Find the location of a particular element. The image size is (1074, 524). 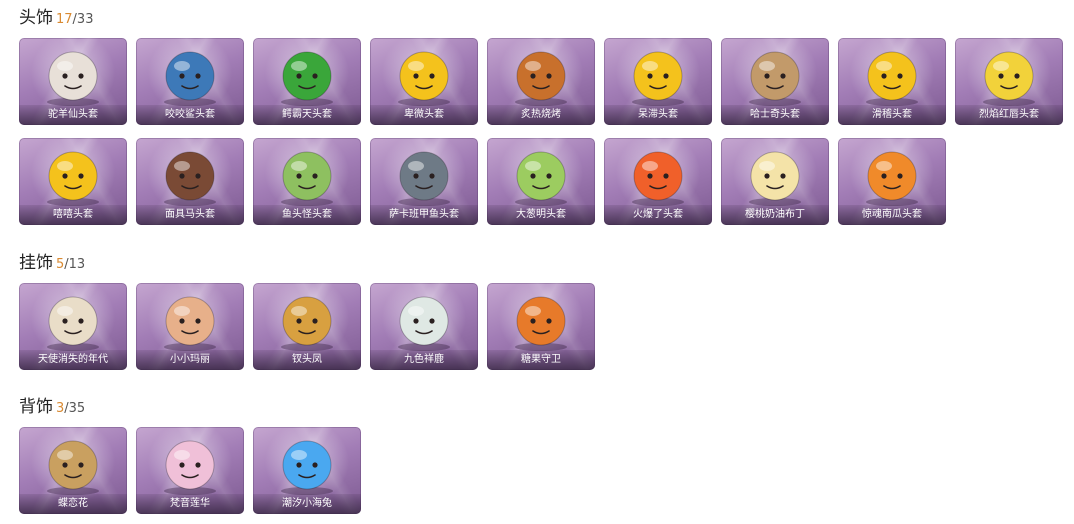

shy-emoji-head-icon is located at coordinates (424, 78).